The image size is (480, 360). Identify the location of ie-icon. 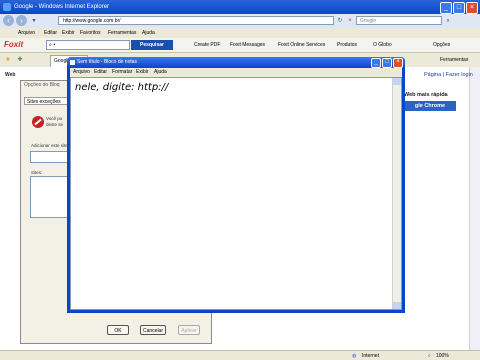
(7, 7).